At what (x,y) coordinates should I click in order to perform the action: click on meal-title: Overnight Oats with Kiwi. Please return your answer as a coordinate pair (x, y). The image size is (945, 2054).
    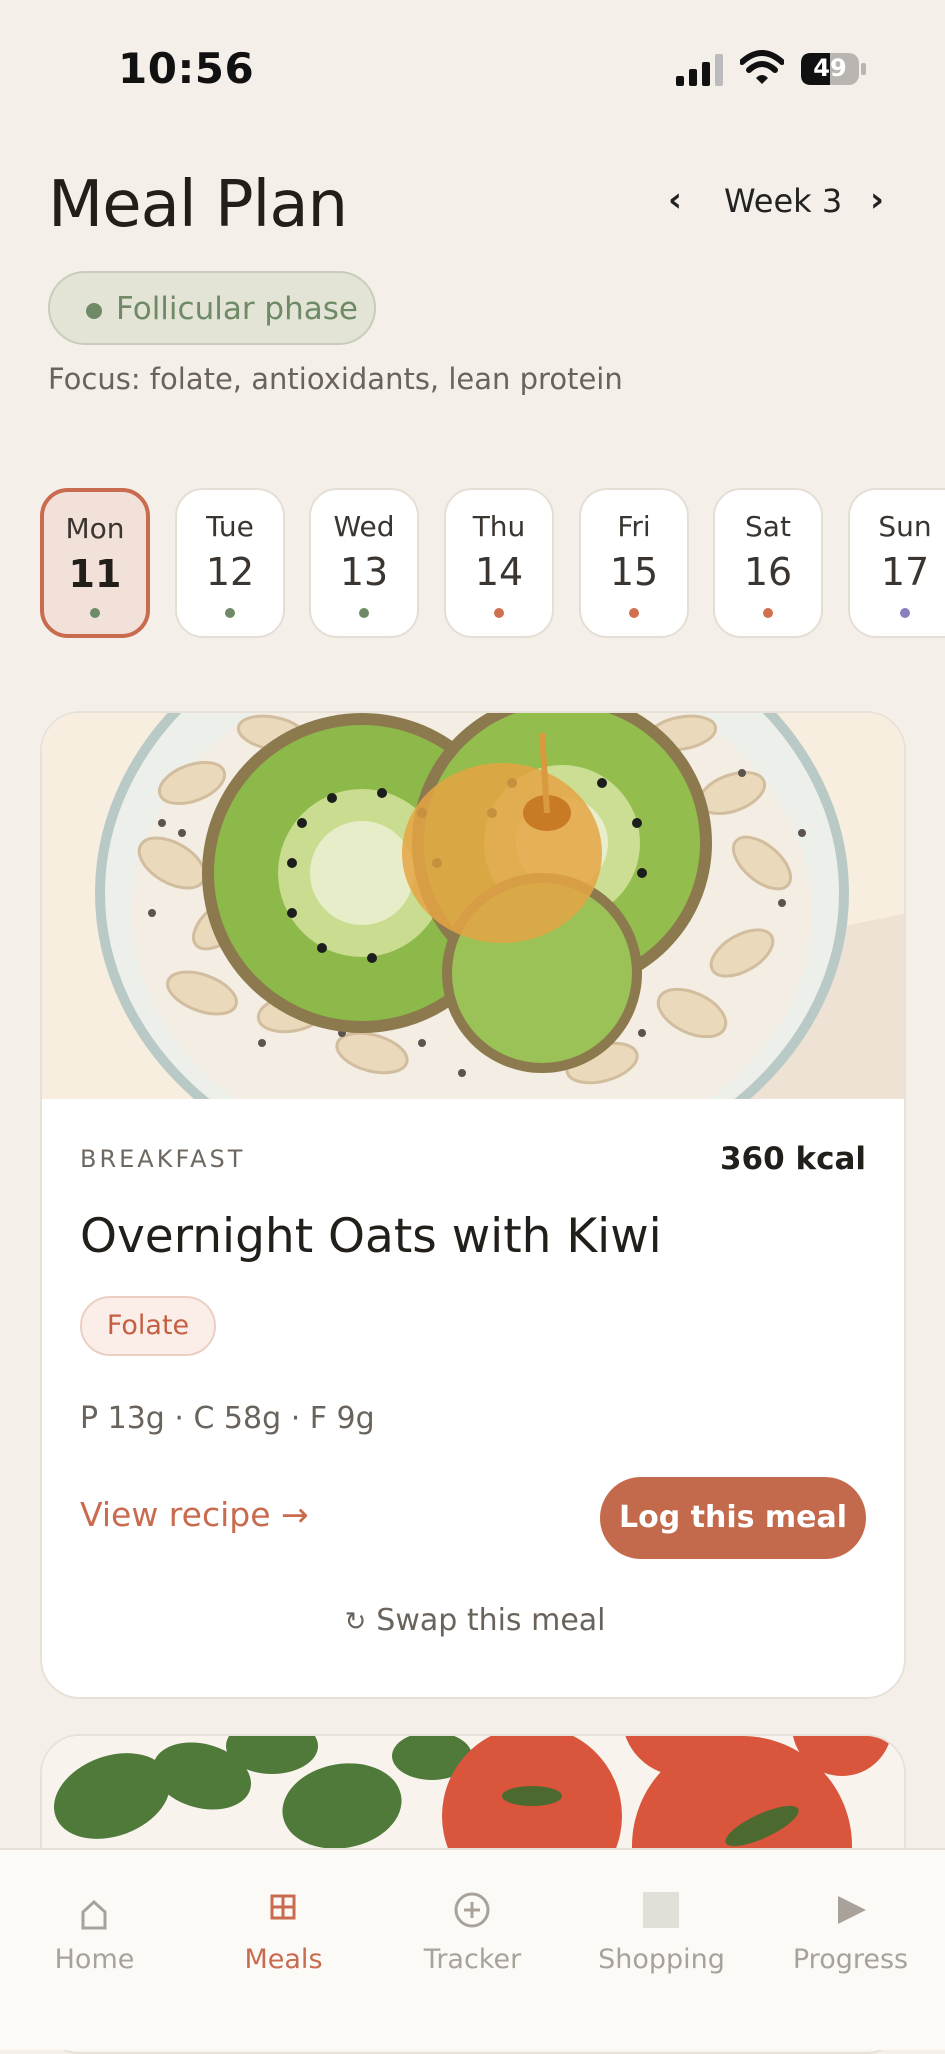
    Looking at the image, I should click on (371, 1236).